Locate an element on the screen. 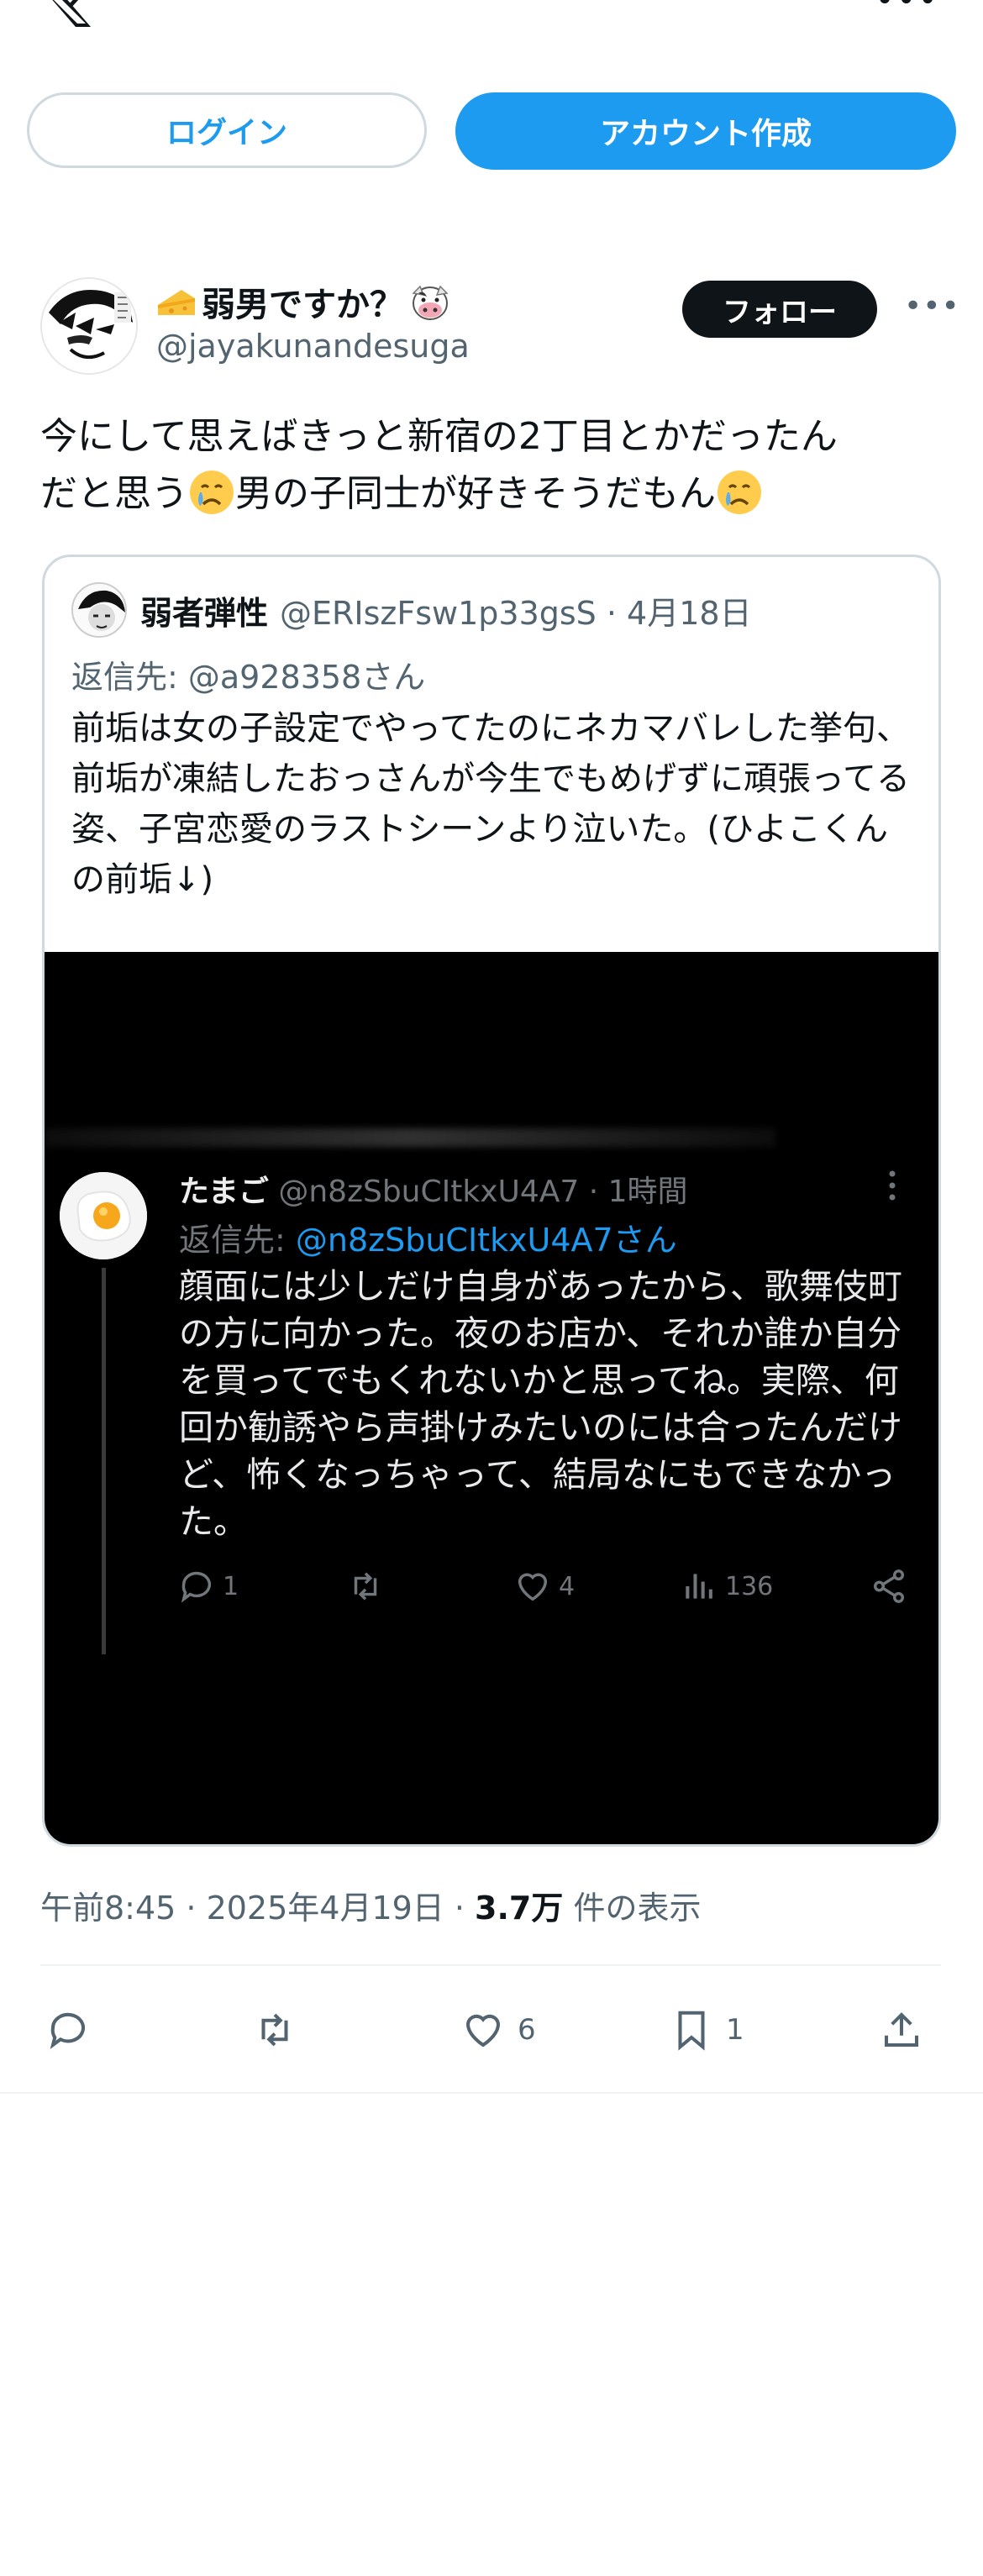  author-name-row: 弱男ですか？ is located at coordinates (313, 301).